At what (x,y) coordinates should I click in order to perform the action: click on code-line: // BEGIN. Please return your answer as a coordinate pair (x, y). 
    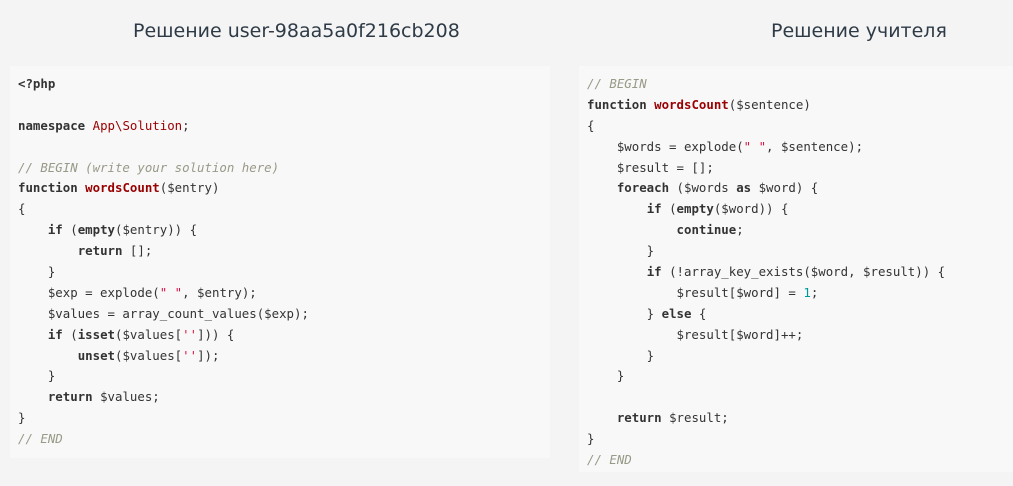
    Looking at the image, I should click on (800, 84).